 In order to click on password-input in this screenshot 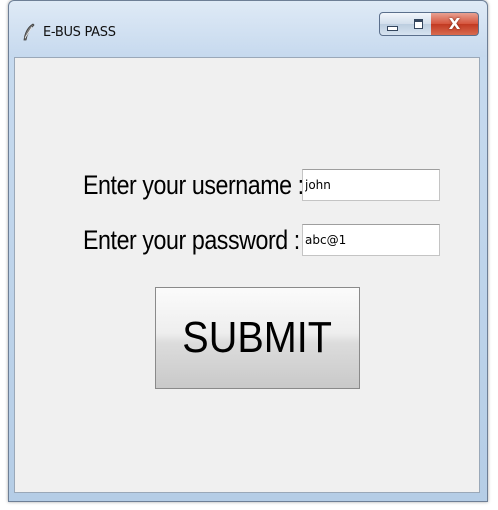, I will do `click(371, 240)`.